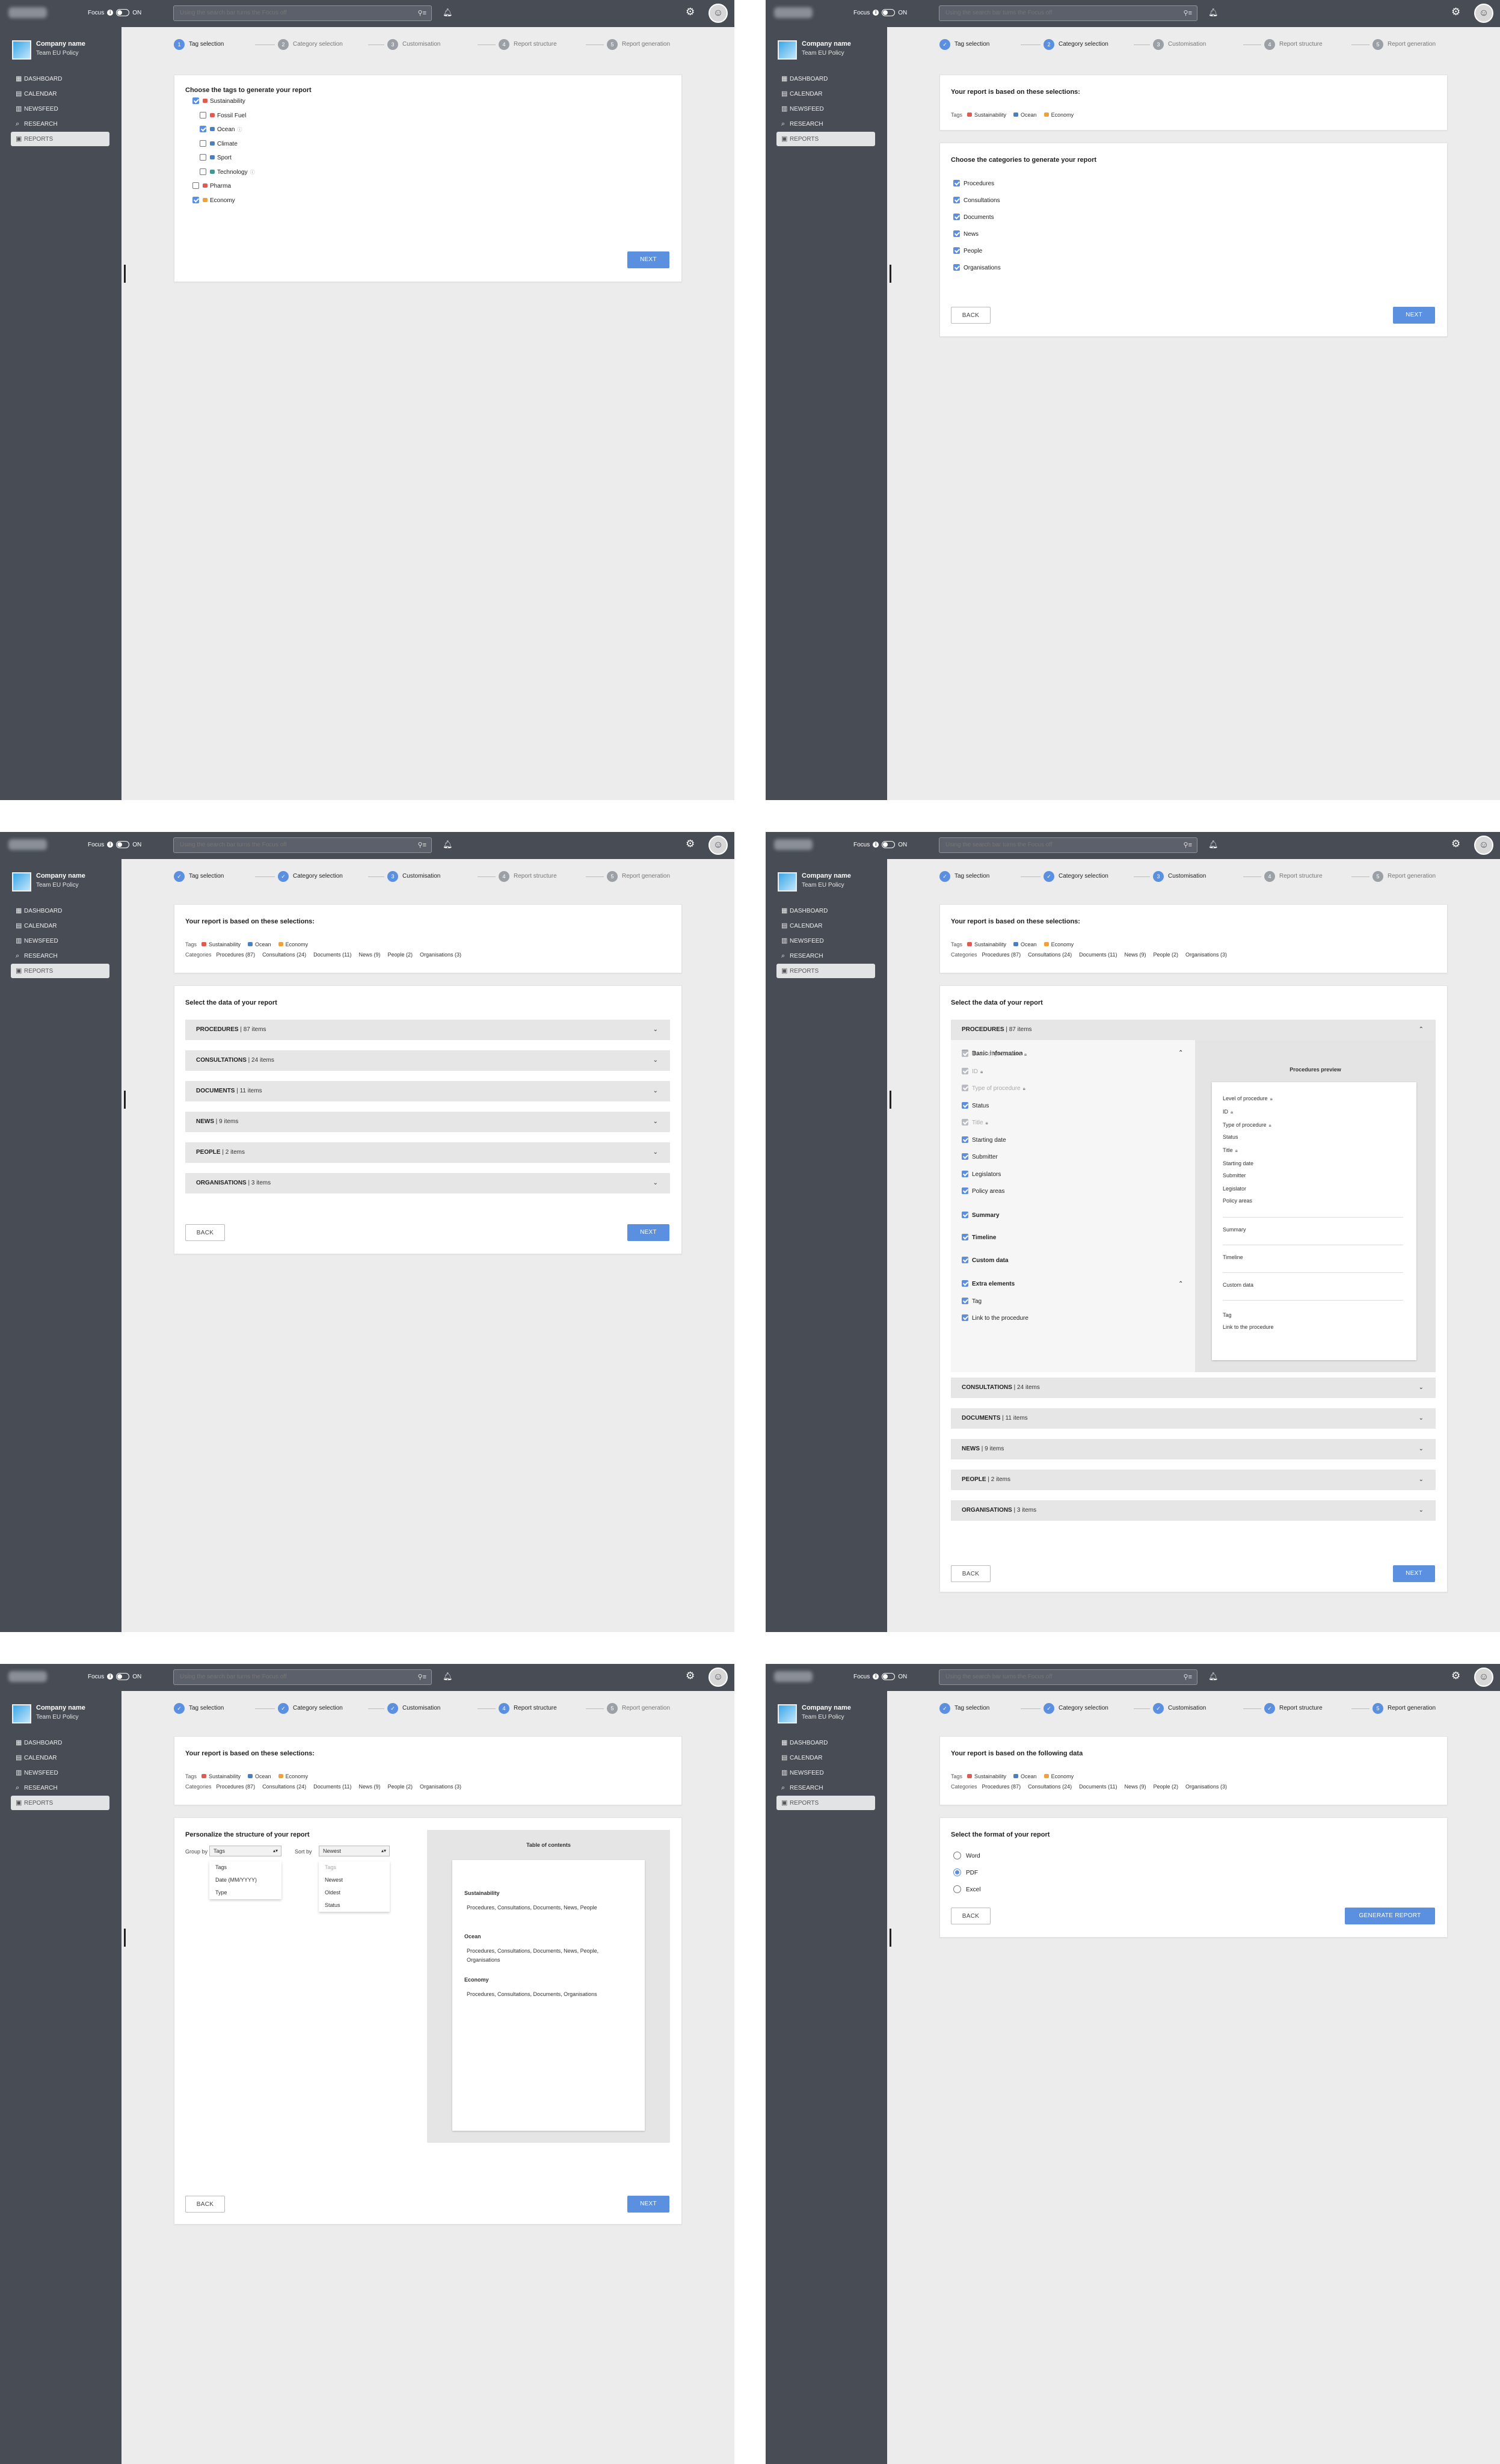 The height and width of the screenshot is (2464, 1500). What do you see at coordinates (355, 1851) in the screenshot?
I see `sort-by-select: Newest ▴▾` at bounding box center [355, 1851].